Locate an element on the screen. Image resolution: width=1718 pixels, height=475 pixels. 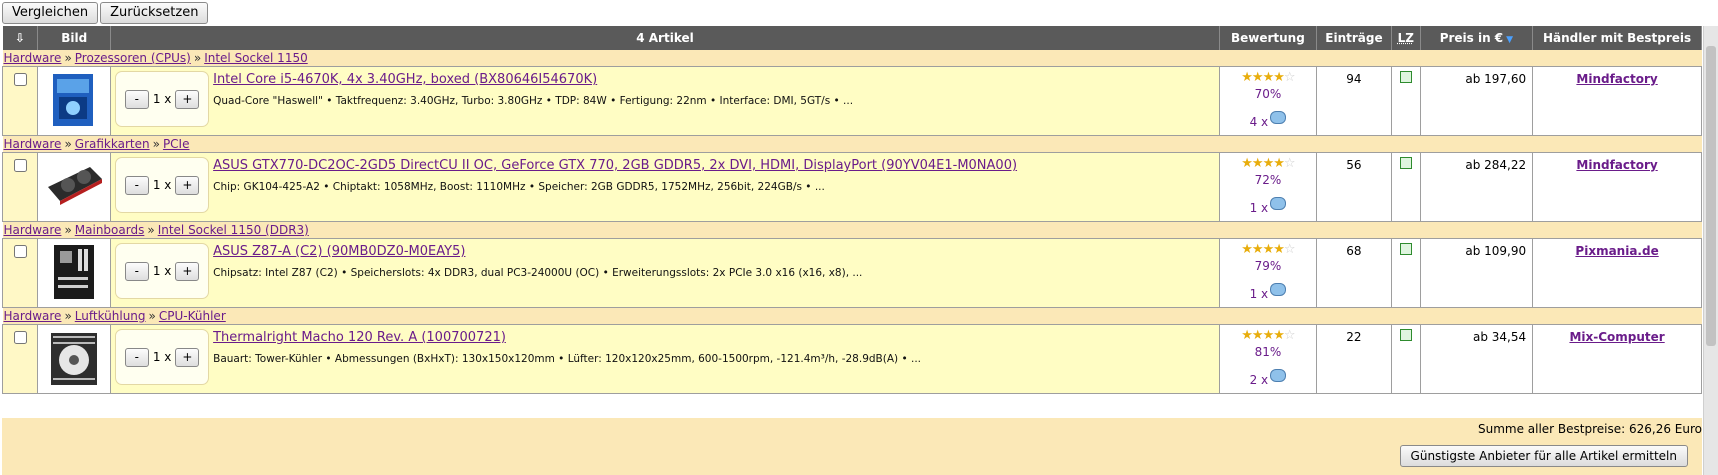
header-article-count: 4 Artikel is located at coordinates (665, 38).